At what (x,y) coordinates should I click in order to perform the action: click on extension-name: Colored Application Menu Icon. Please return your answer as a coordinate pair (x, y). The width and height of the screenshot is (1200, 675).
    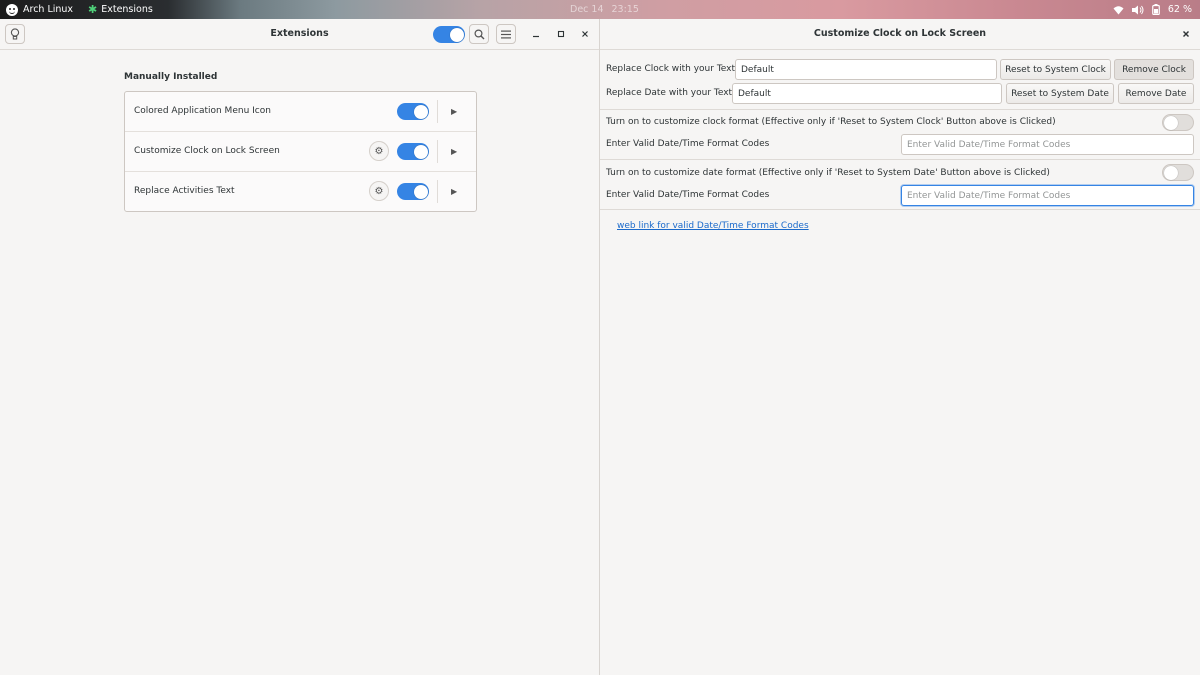
    Looking at the image, I should click on (202, 111).